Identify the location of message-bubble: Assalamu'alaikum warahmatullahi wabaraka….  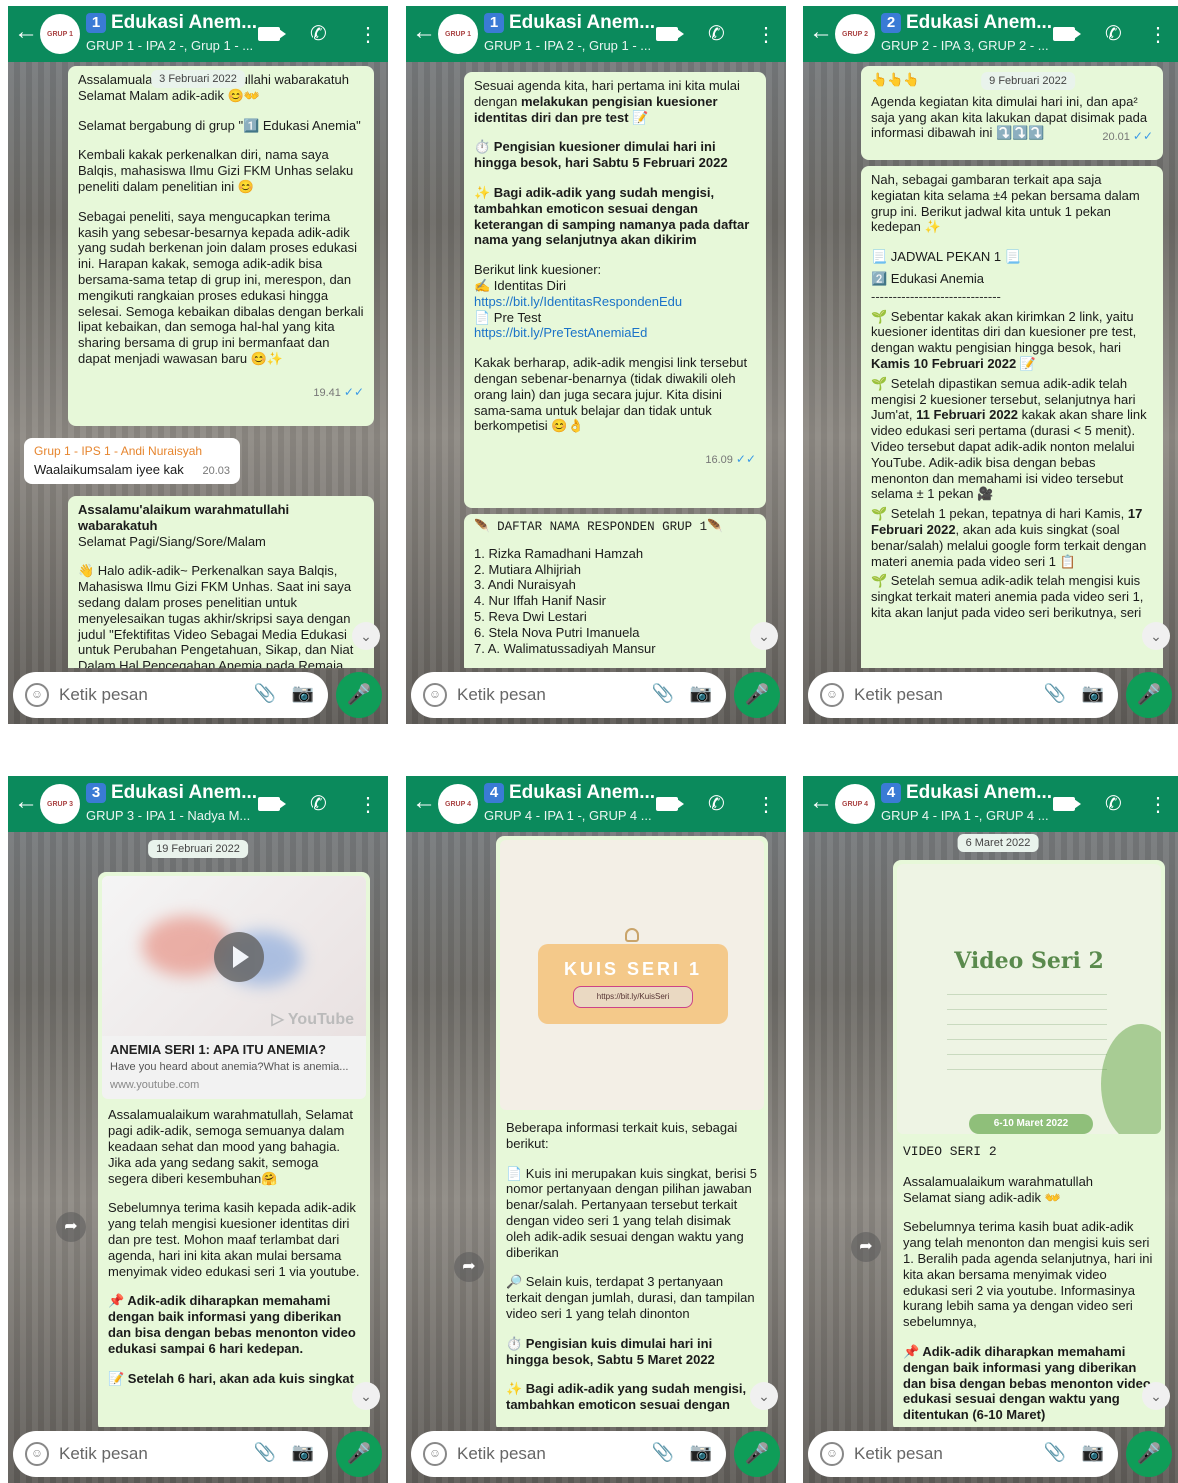
(221, 582).